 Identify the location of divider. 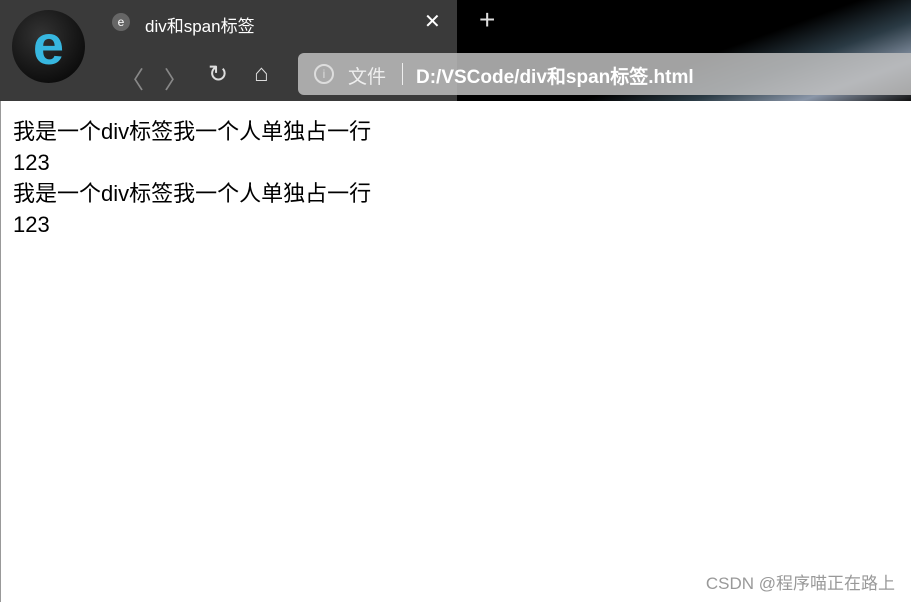
(402, 74).